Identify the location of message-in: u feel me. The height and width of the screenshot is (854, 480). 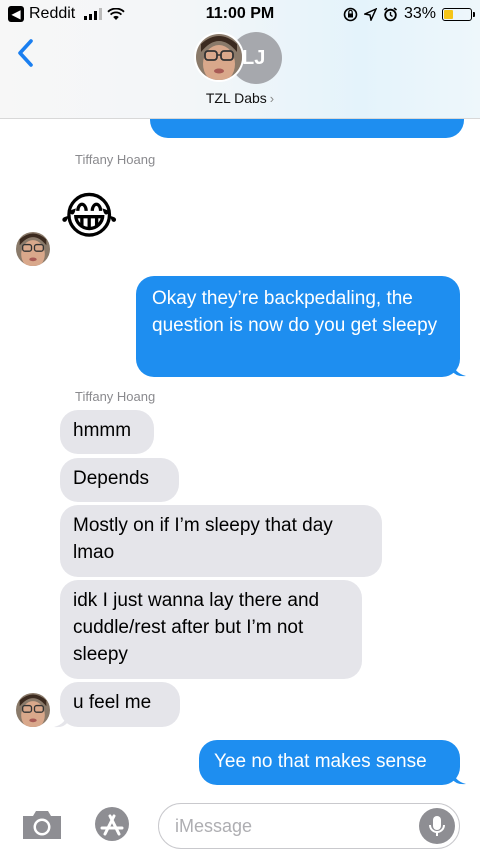
(120, 704).